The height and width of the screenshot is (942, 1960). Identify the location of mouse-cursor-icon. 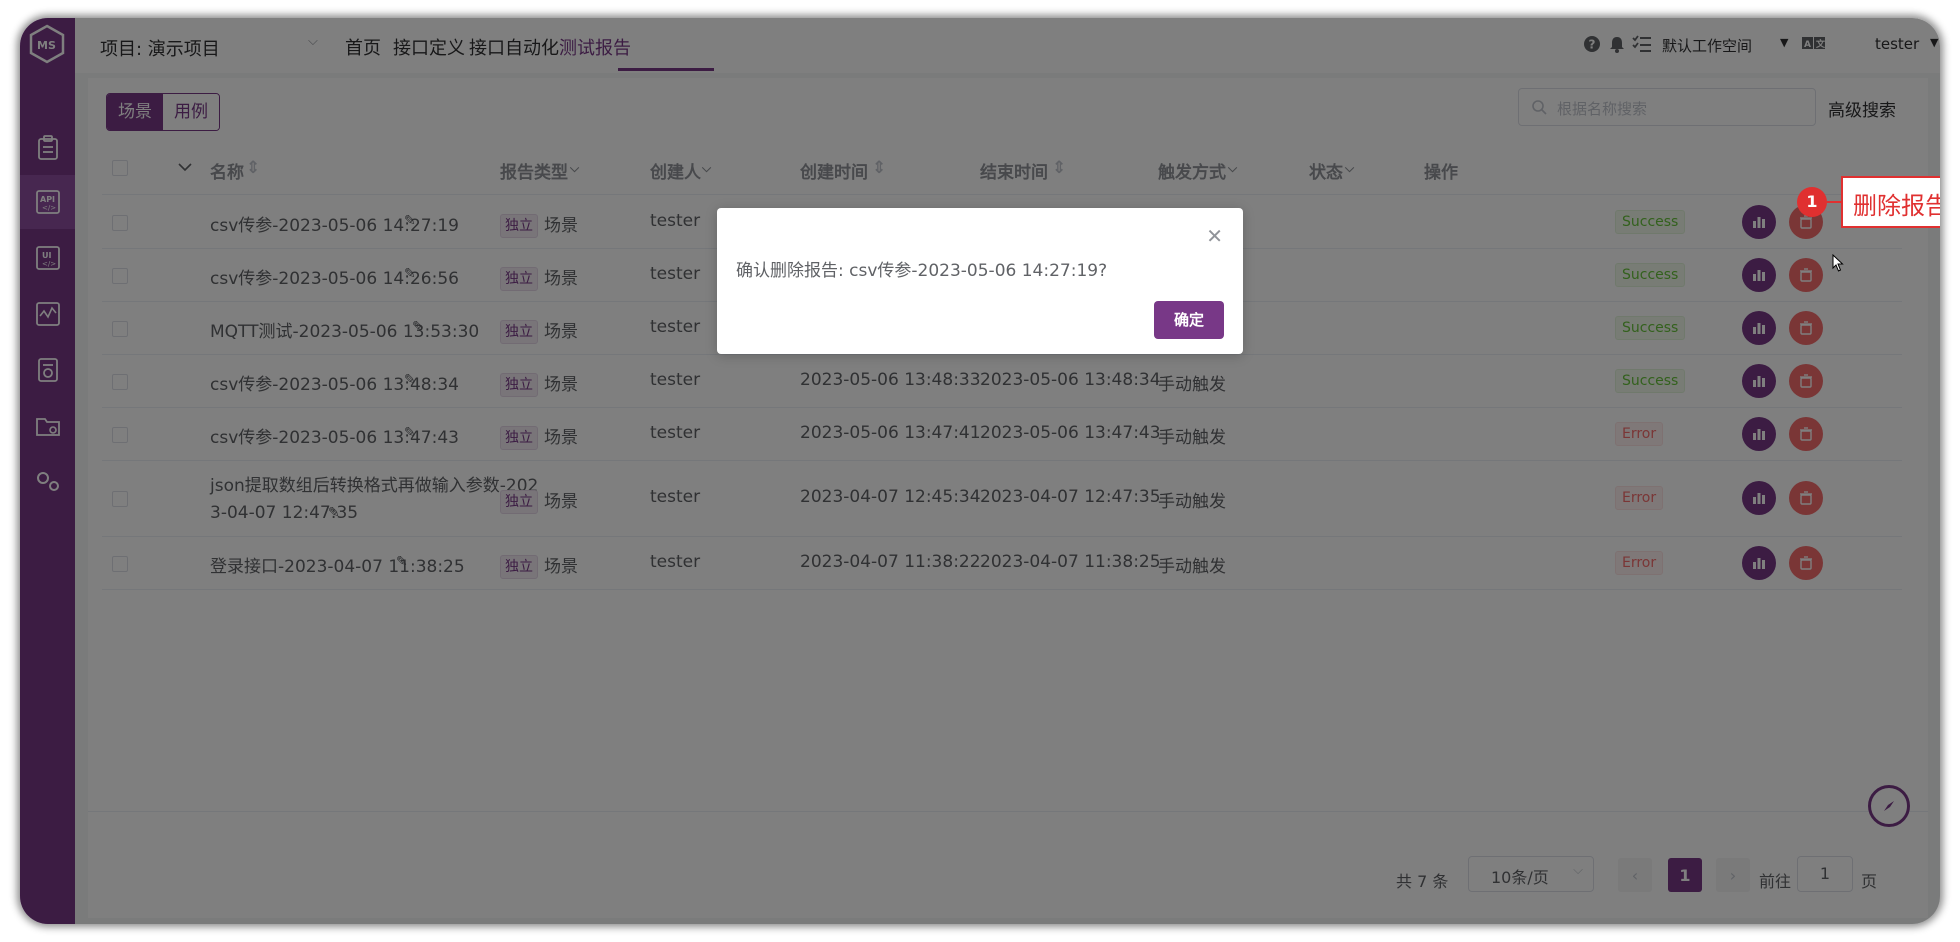
(1838, 264).